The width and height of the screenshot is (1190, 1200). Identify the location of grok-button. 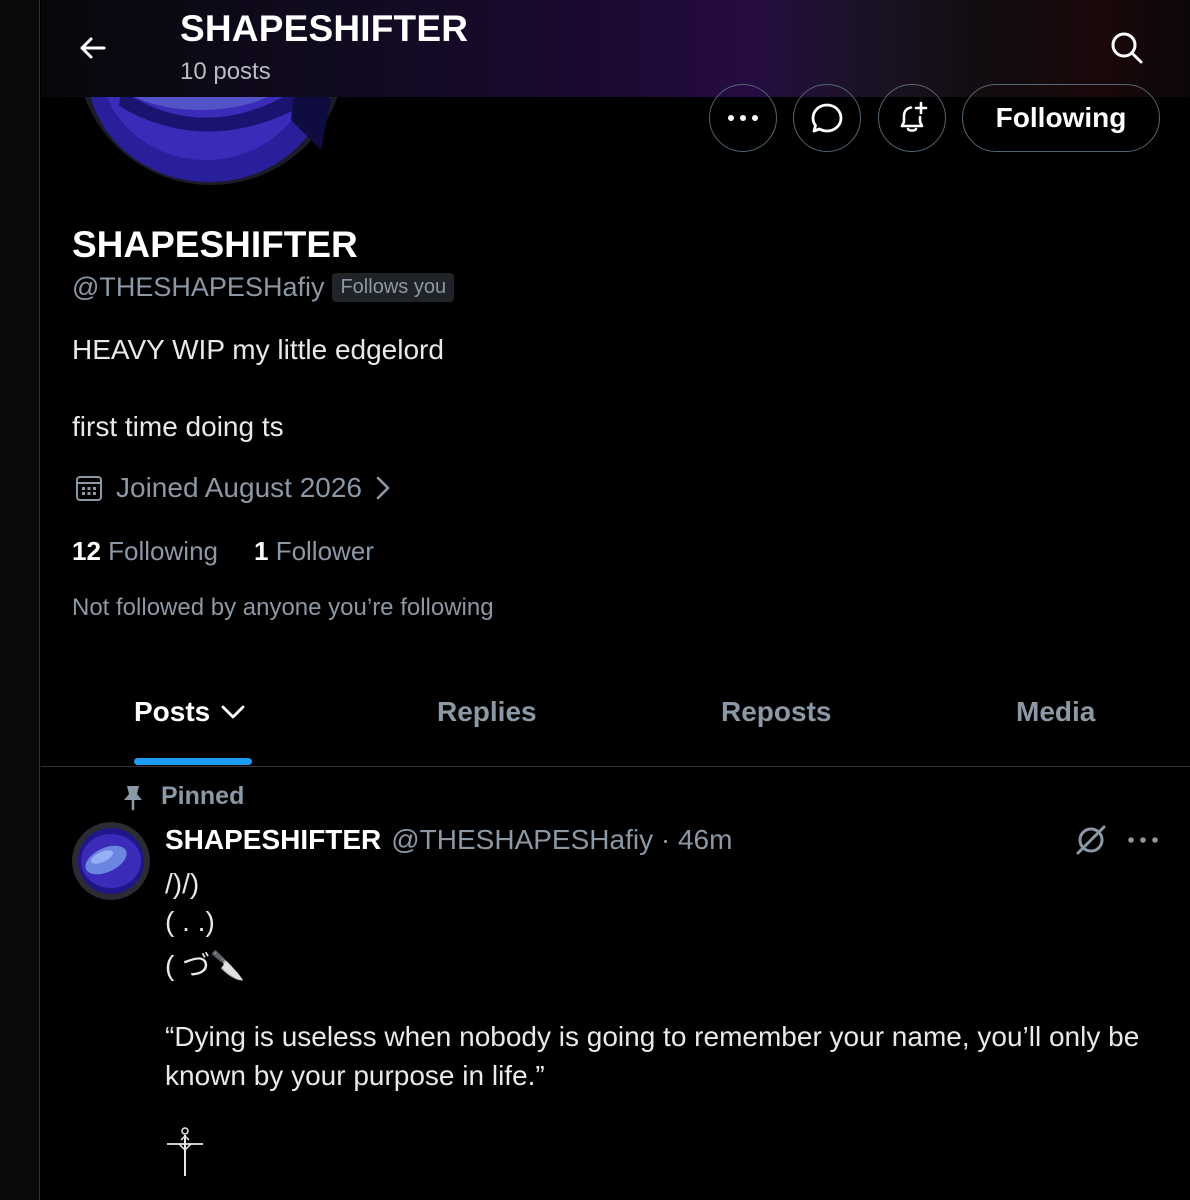
(1091, 840).